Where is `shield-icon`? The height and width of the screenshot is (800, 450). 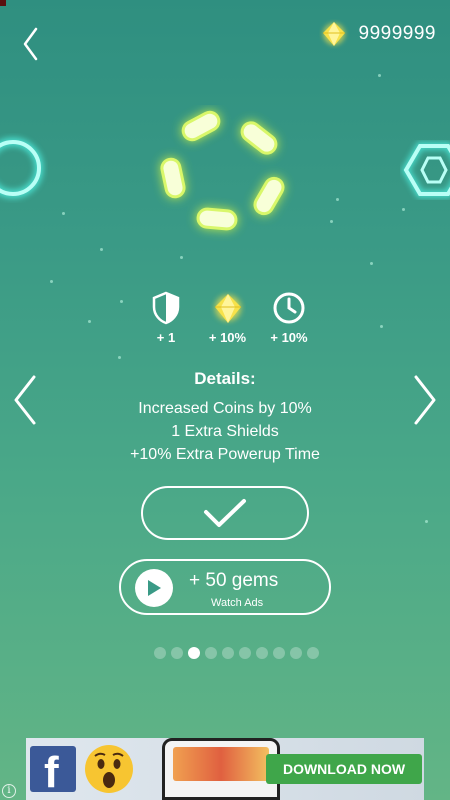 shield-icon is located at coordinates (166, 308).